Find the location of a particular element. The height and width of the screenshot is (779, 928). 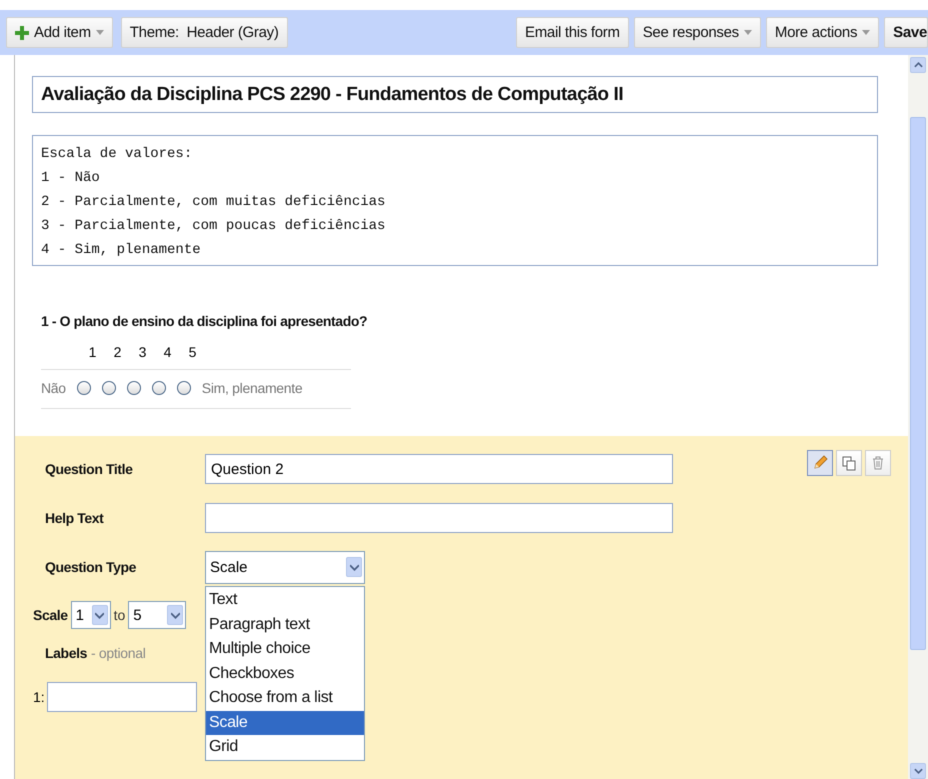

dropdown-option: Multiple choice is located at coordinates (285, 649).